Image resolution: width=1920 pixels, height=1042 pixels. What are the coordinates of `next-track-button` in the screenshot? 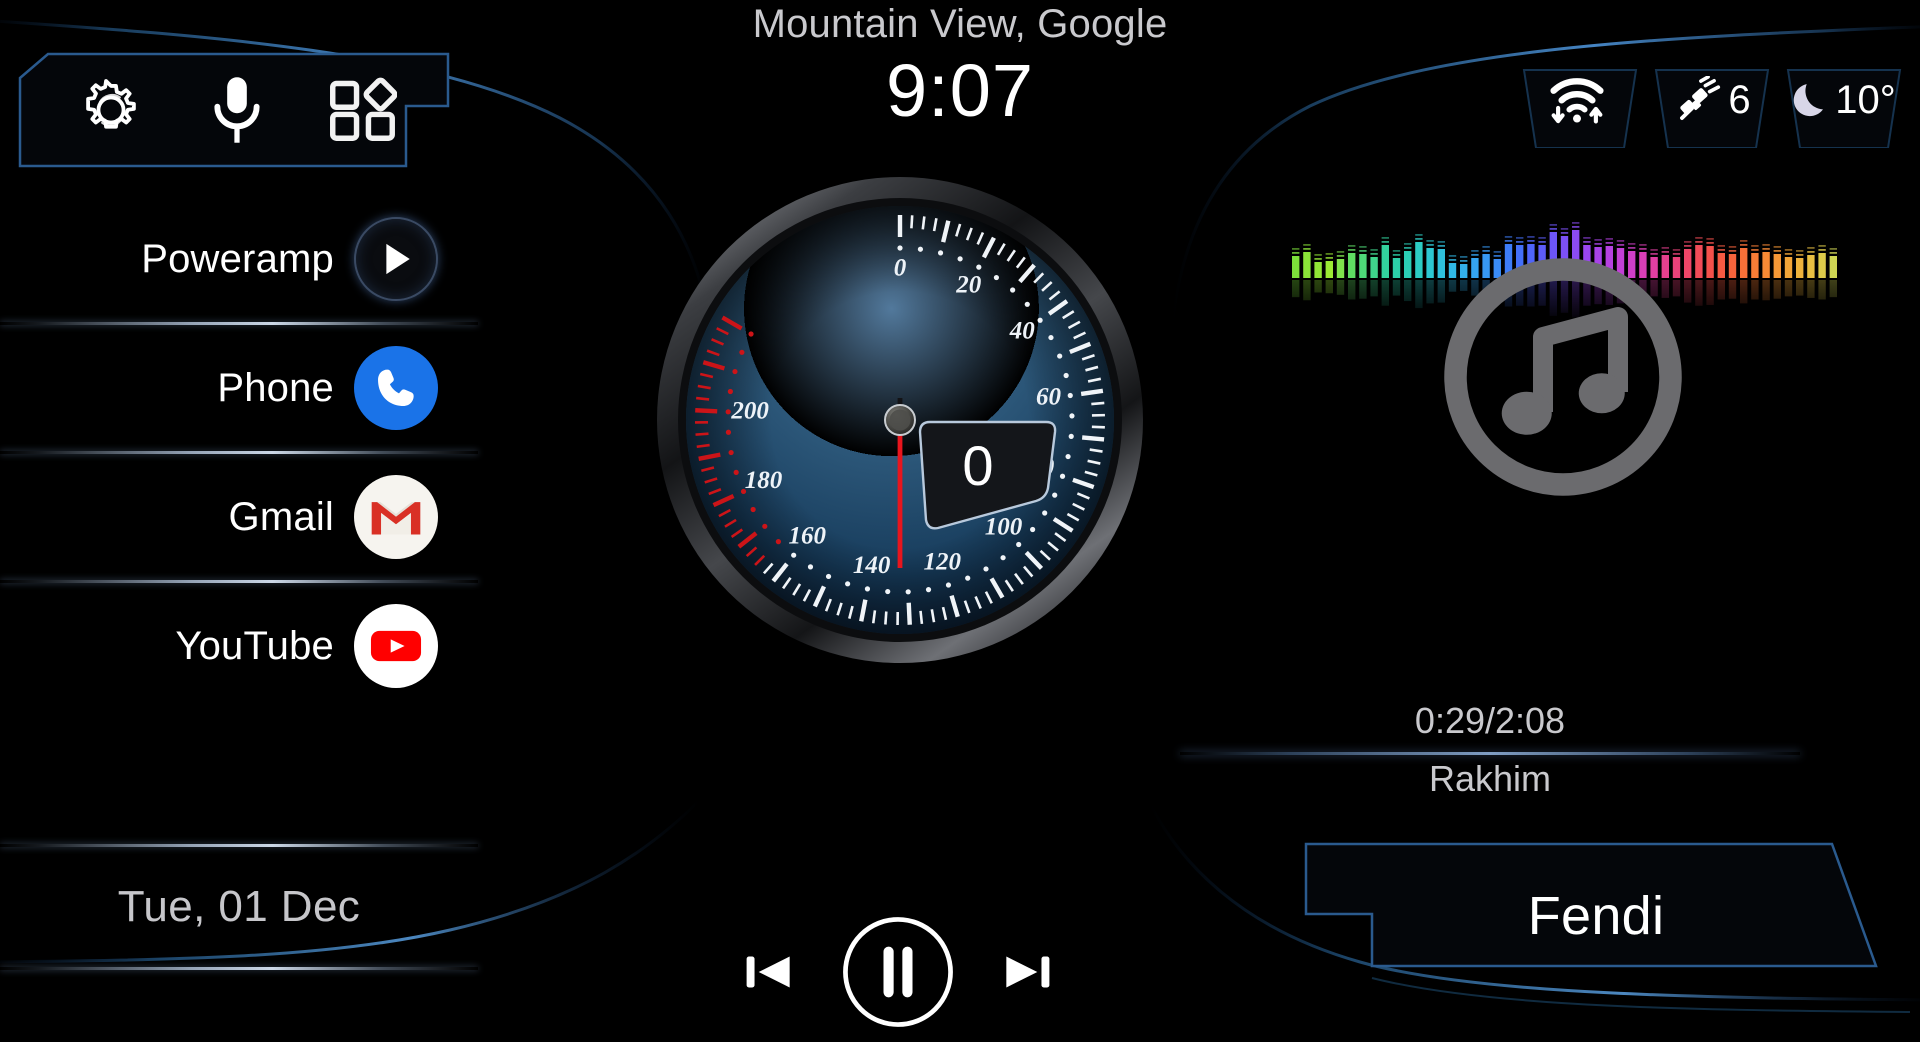 It's located at (1027, 972).